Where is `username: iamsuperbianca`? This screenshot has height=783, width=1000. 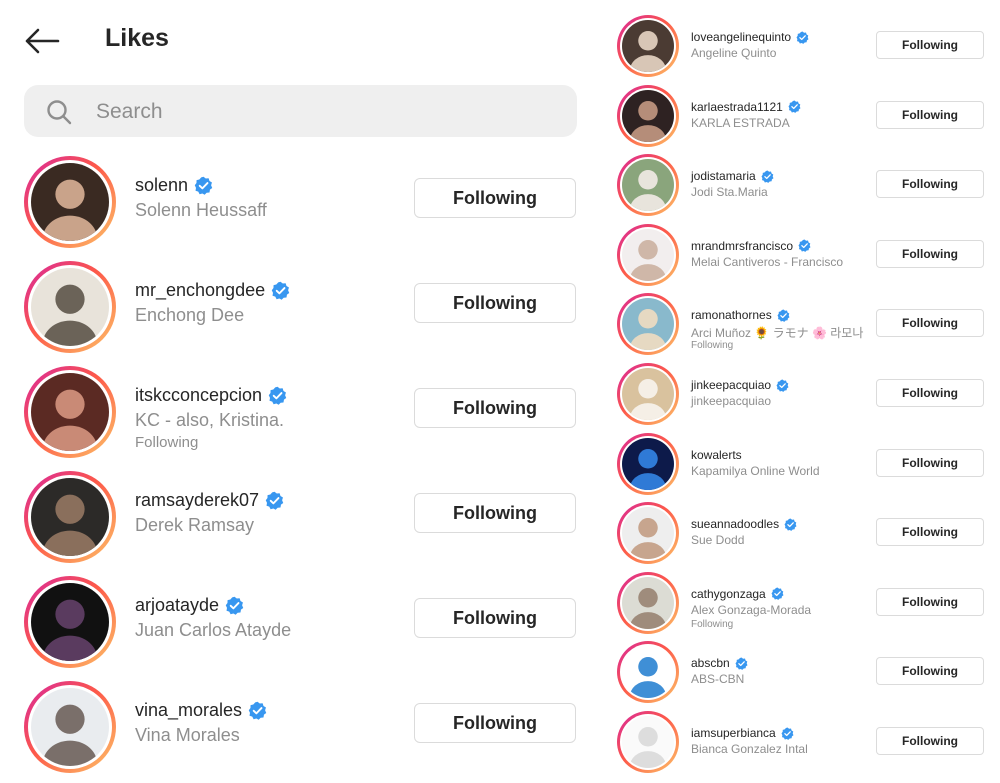 username: iamsuperbianca is located at coordinates (742, 733).